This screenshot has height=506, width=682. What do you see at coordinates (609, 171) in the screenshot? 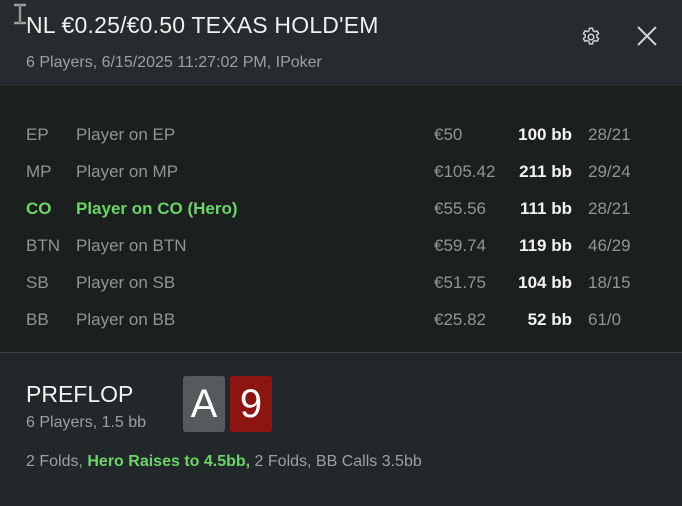
I see `player-stats: 29/24` at bounding box center [609, 171].